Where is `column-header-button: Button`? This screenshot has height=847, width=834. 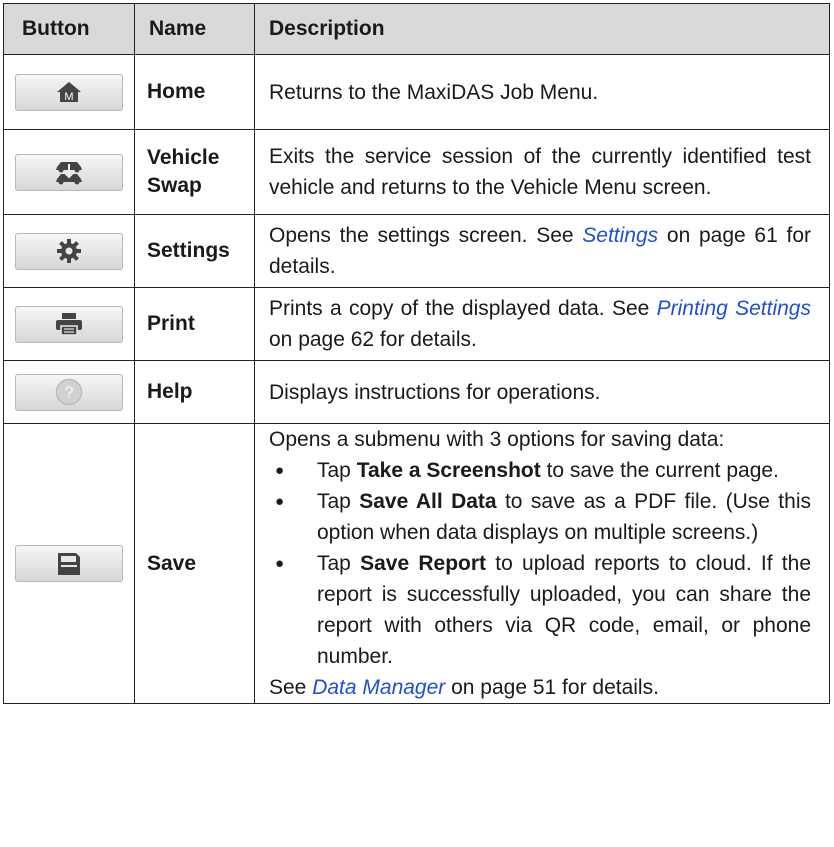
column-header-button: Button is located at coordinates (69, 29).